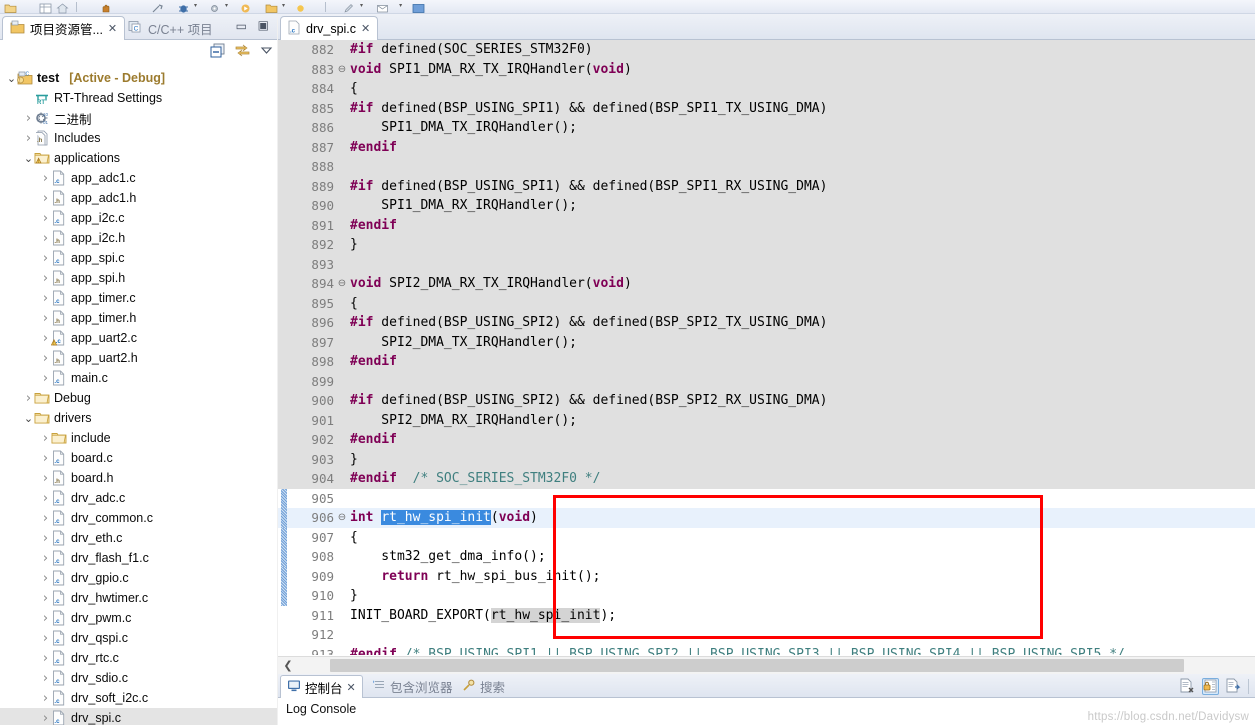  I want to click on tree-item-drv_flash_f1-c: › .c drv_flash_f1.c, so click(138, 558).